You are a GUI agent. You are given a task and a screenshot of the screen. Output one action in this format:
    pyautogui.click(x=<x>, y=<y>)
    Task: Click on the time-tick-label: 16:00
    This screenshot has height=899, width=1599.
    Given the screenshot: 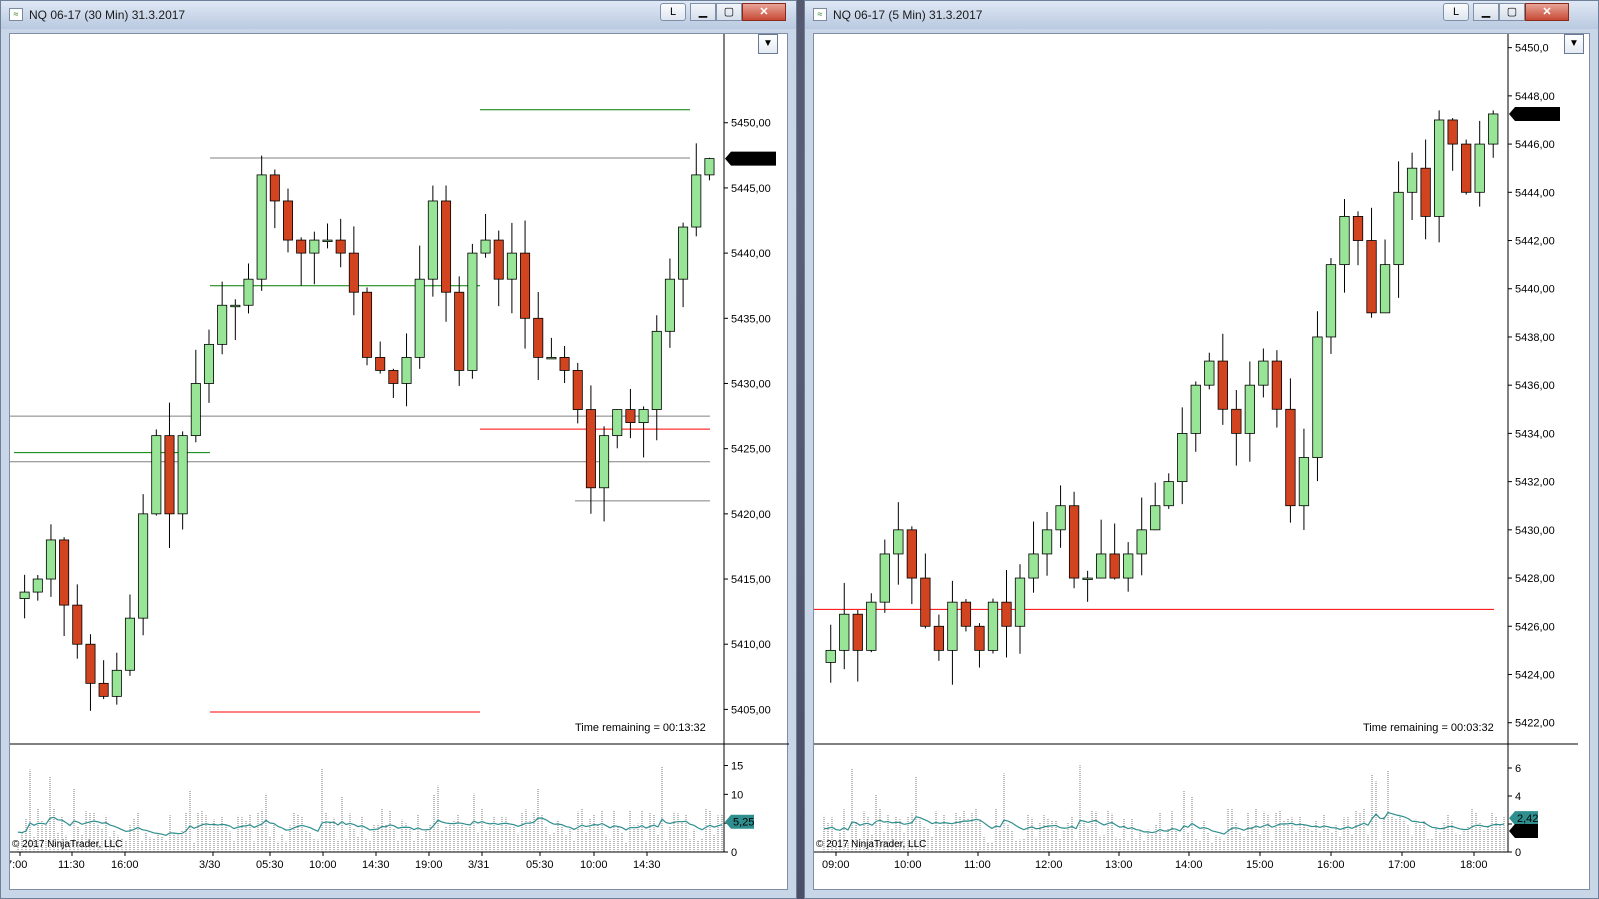 What is the action you would take?
    pyautogui.click(x=1331, y=865)
    